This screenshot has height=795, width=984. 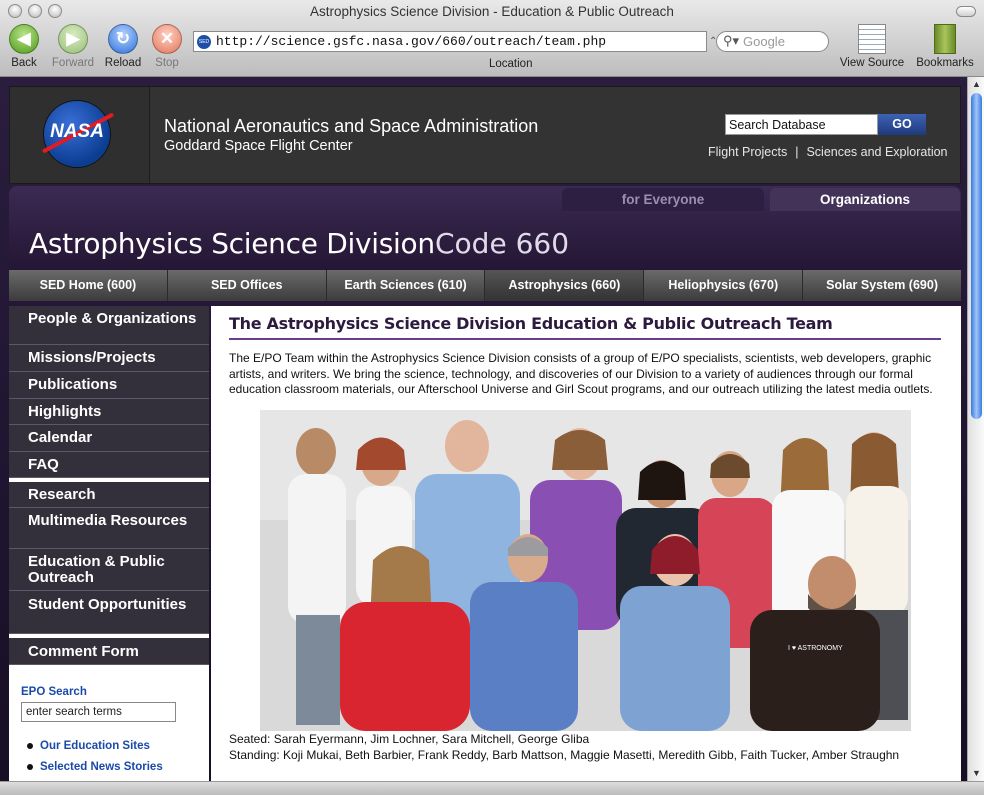 What do you see at coordinates (585, 339) in the screenshot?
I see `title-rule` at bounding box center [585, 339].